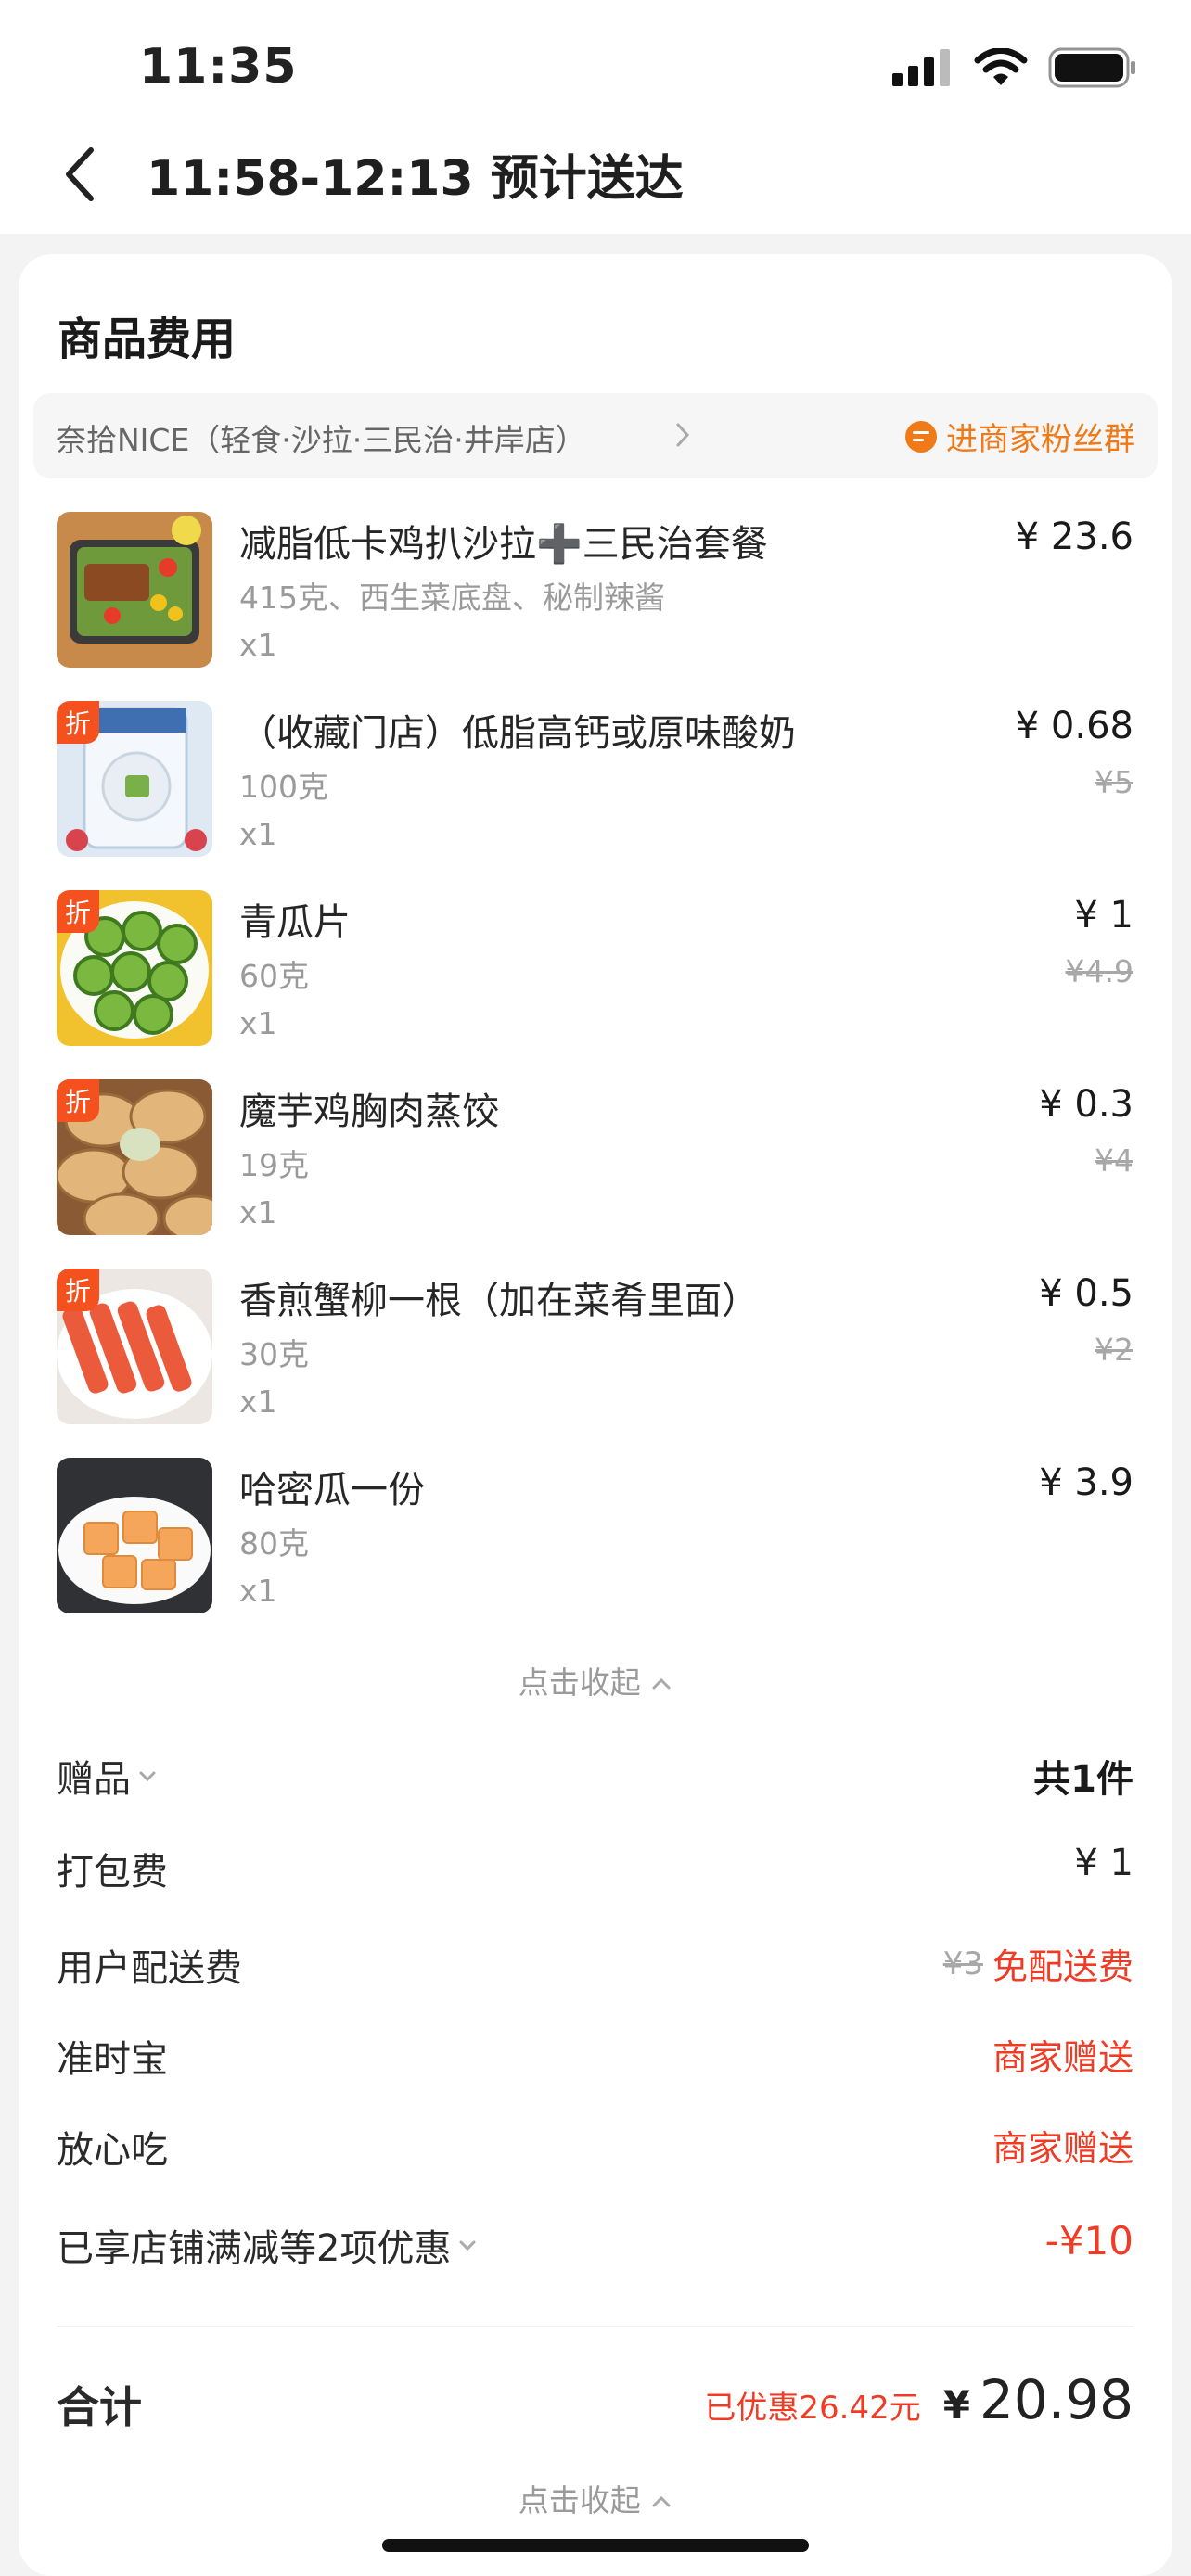 Image resolution: width=1191 pixels, height=2576 pixels. I want to click on delivery-value-wrap: ¥3 免配送费, so click(1038, 1964).